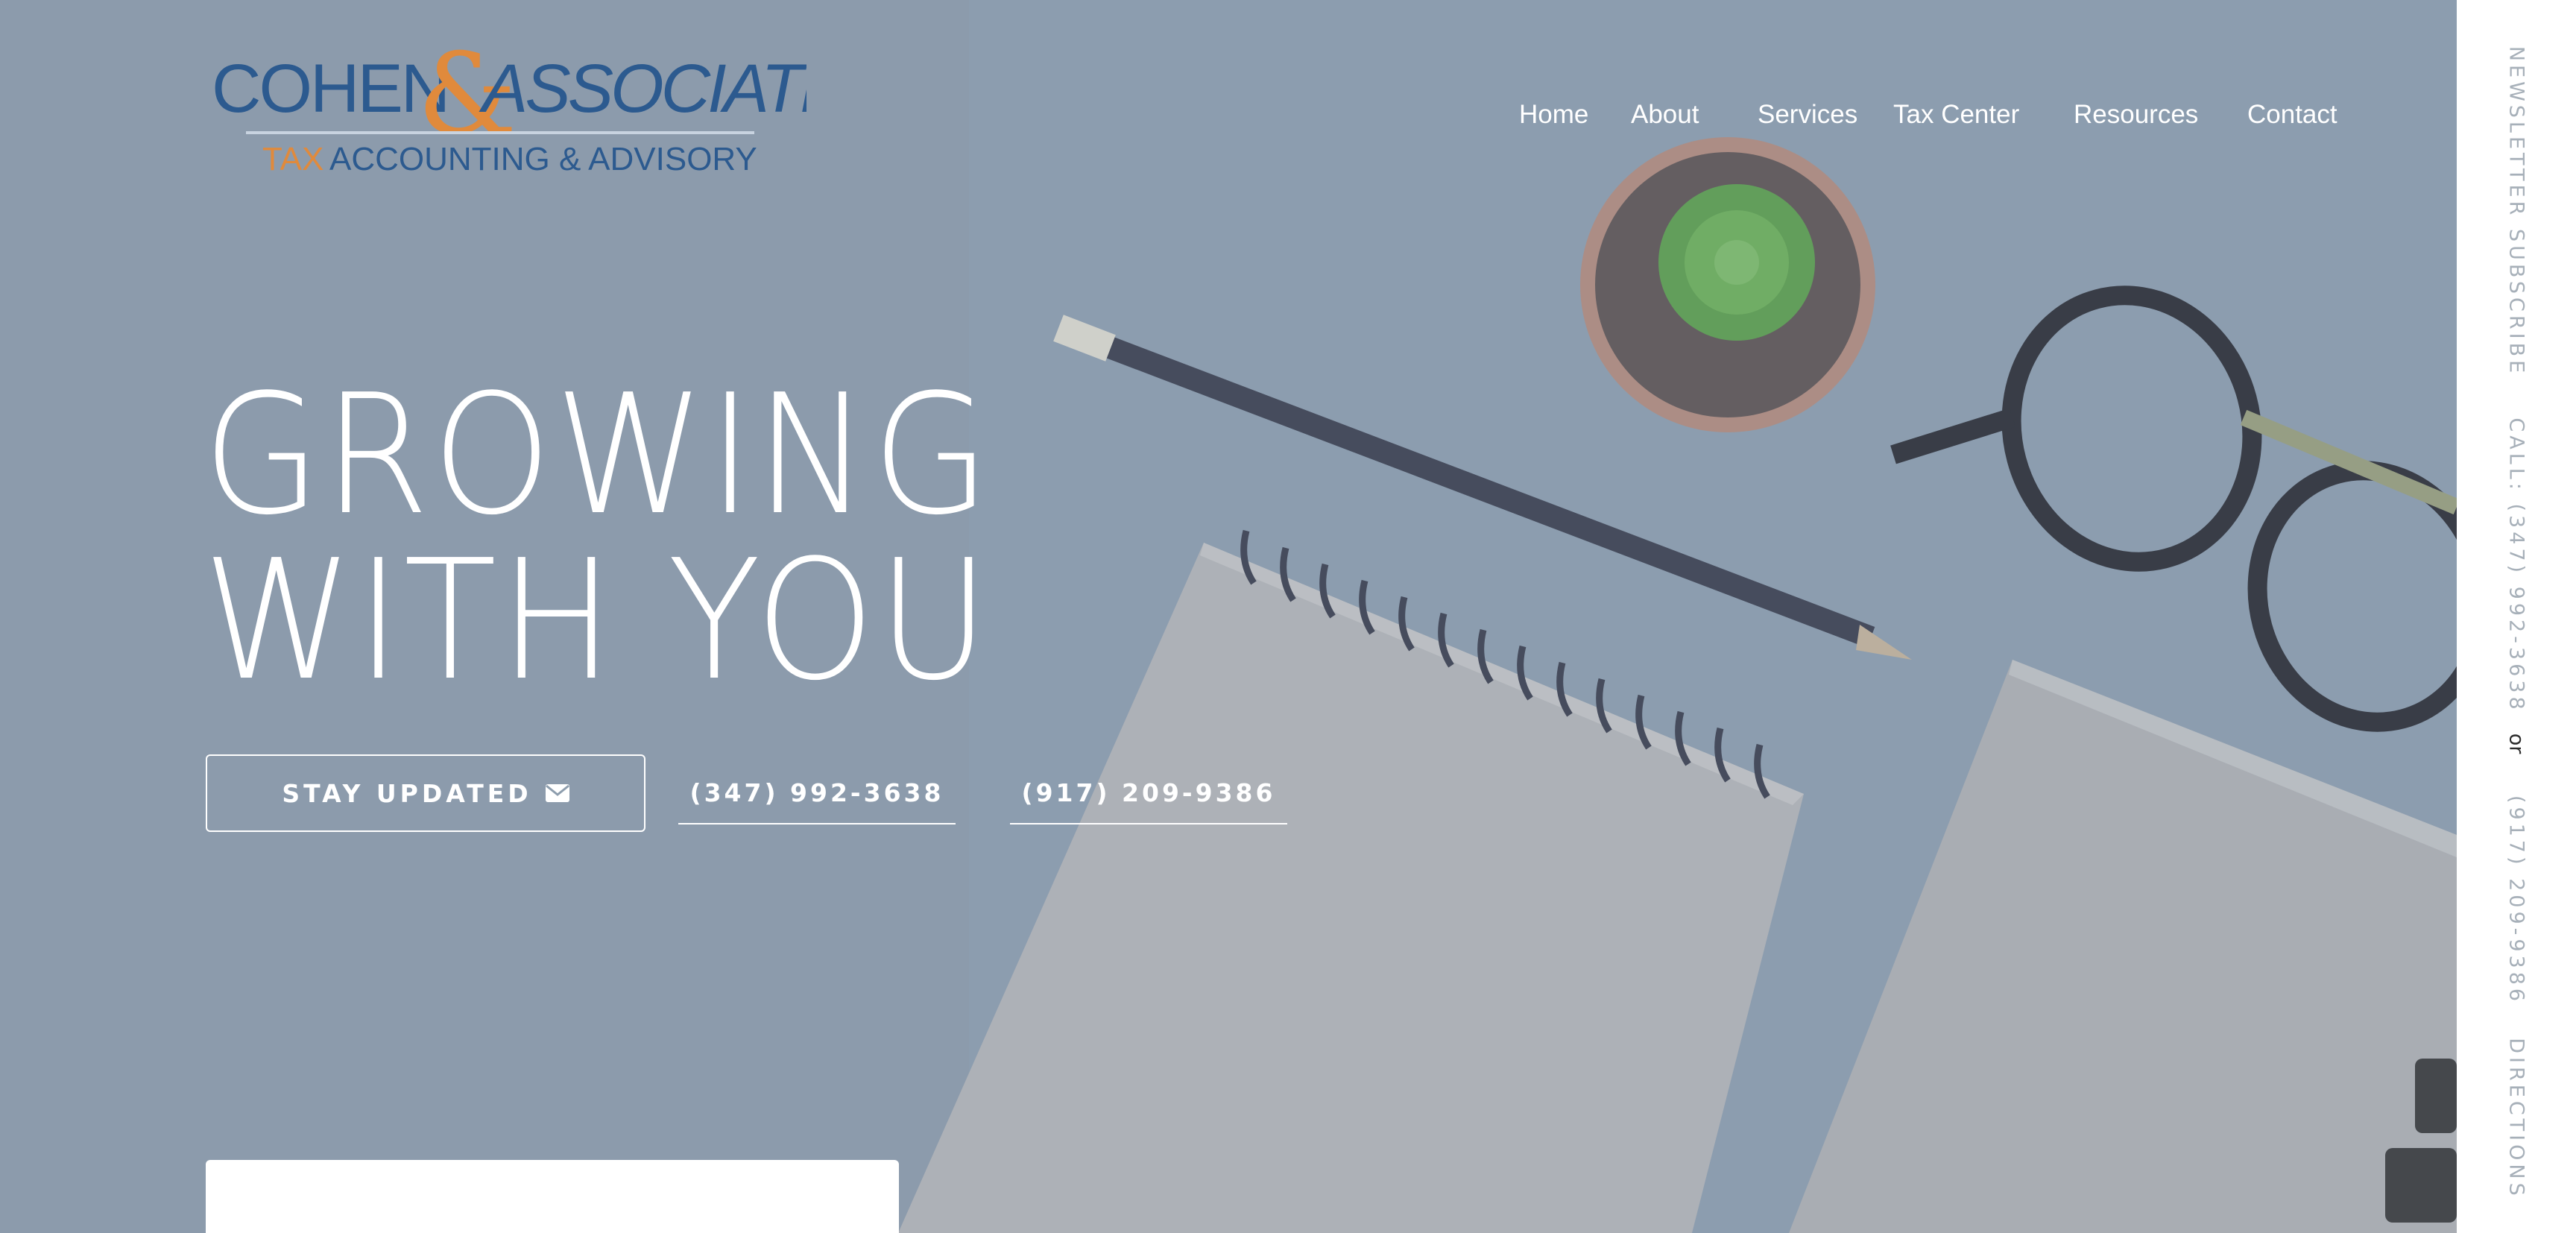 This screenshot has width=2576, height=1233. I want to click on nav-about: About, so click(1665, 115).